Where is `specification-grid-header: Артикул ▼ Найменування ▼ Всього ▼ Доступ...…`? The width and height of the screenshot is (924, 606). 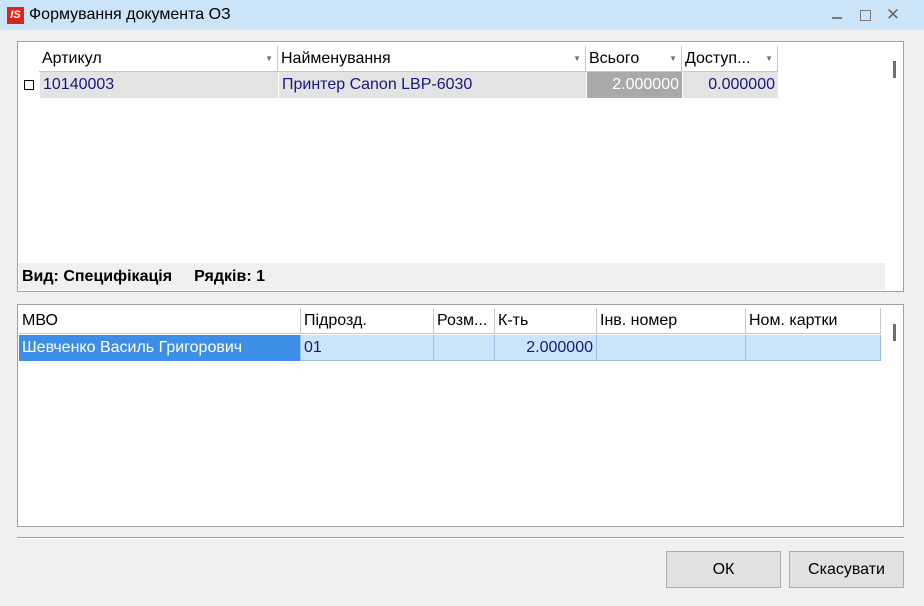
specification-grid-header: Артикул ▼ Найменування ▼ Всього ▼ Доступ...… is located at coordinates (408, 59).